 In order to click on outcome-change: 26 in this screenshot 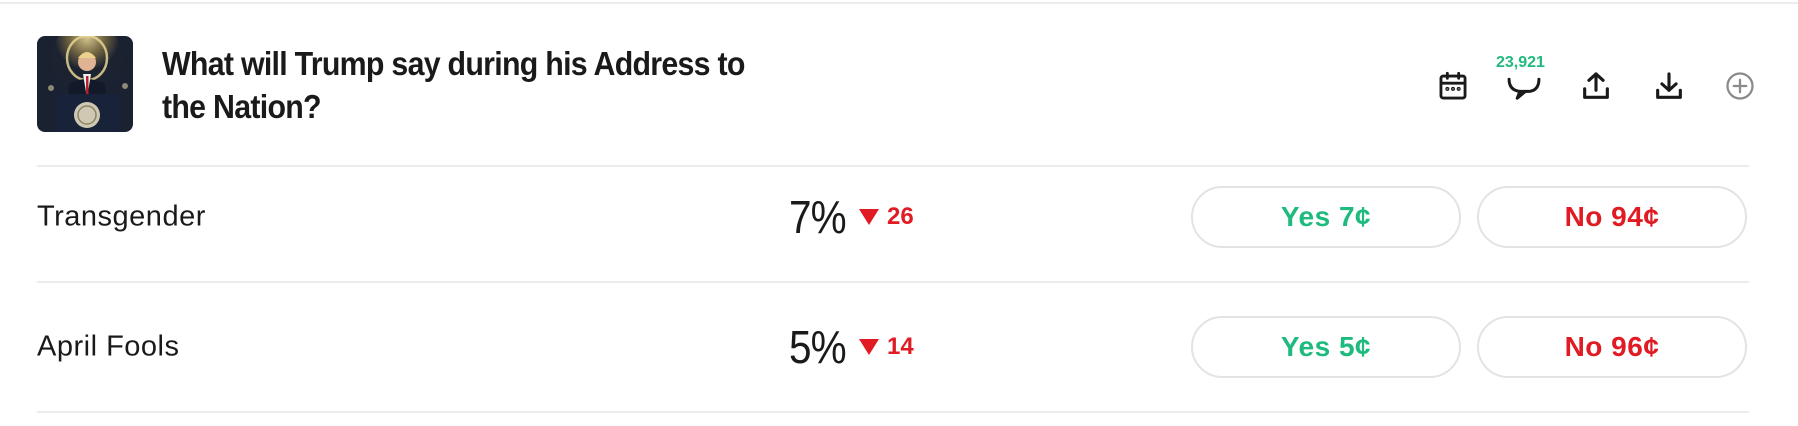, I will do `click(886, 217)`.